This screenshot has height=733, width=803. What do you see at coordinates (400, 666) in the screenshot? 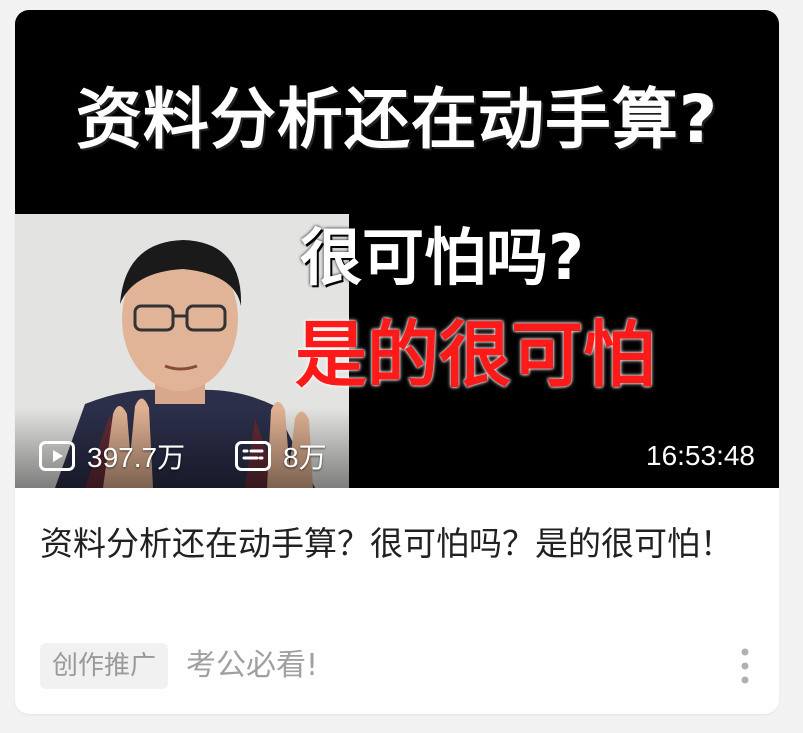
I see `card-footer: 创作推广 考公必看!` at bounding box center [400, 666].